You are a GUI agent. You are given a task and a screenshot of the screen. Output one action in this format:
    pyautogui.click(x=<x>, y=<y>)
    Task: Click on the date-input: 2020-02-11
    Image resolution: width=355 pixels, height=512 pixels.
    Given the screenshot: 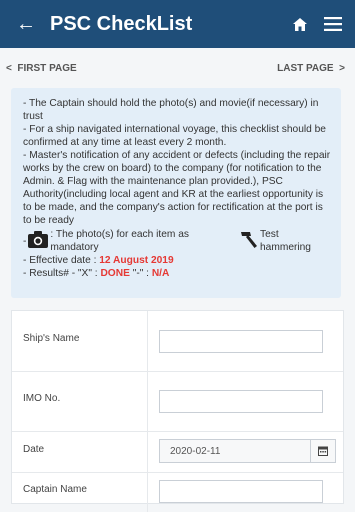 What is the action you would take?
    pyautogui.click(x=247, y=451)
    